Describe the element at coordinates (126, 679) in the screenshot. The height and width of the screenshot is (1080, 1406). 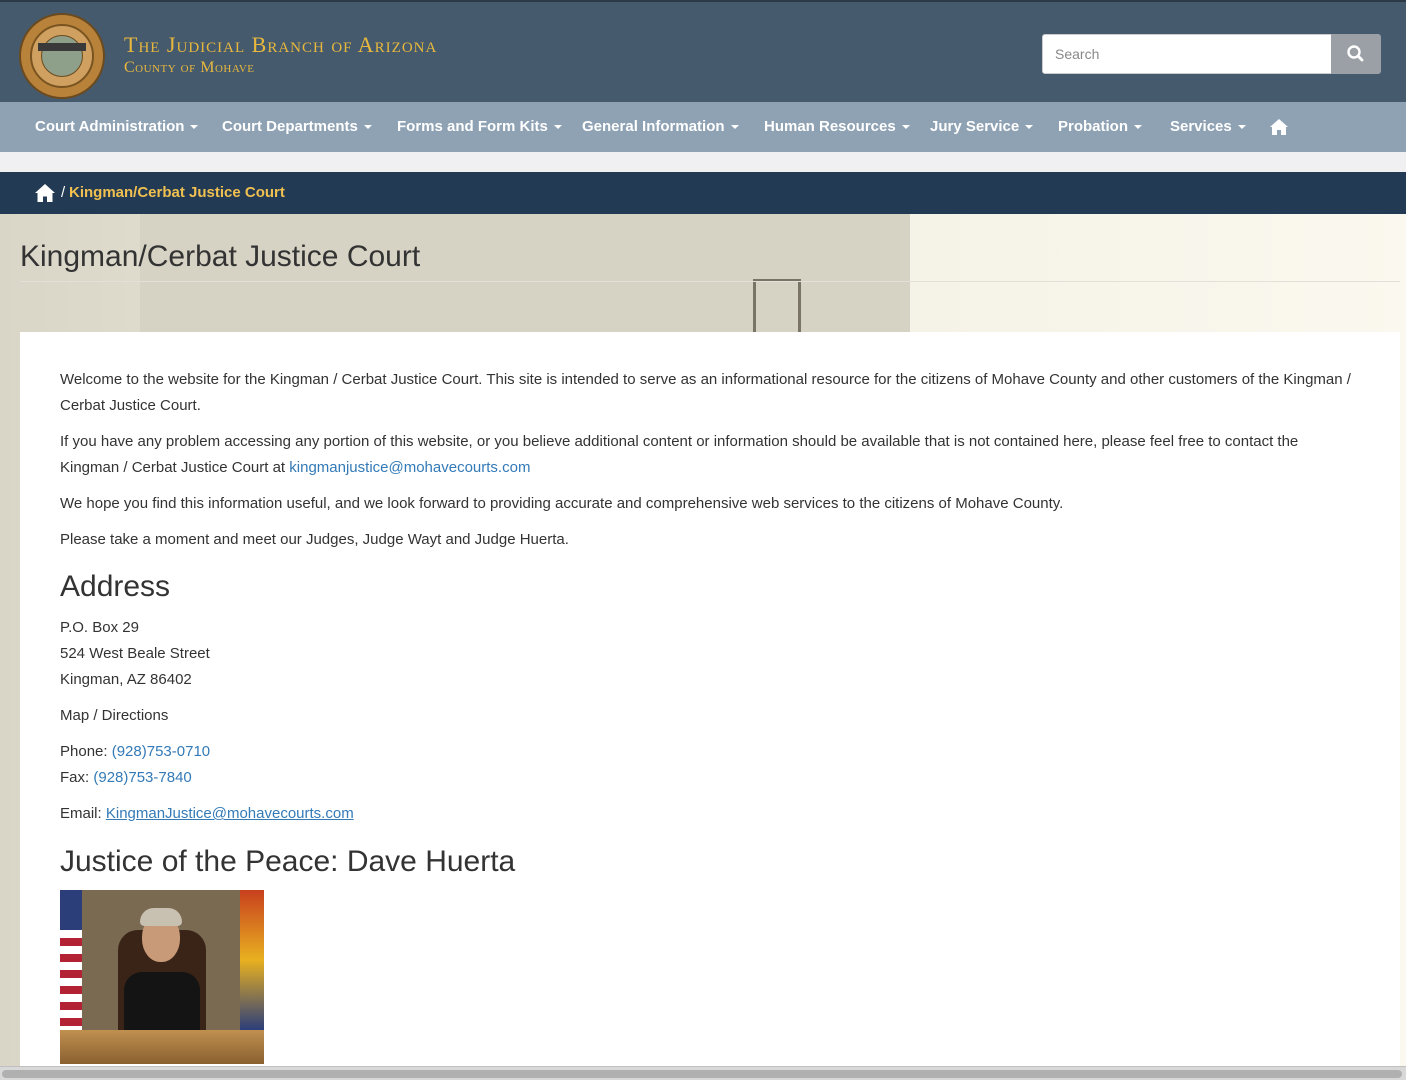
I see `address-line-3: Kingman, AZ 86402` at that location.